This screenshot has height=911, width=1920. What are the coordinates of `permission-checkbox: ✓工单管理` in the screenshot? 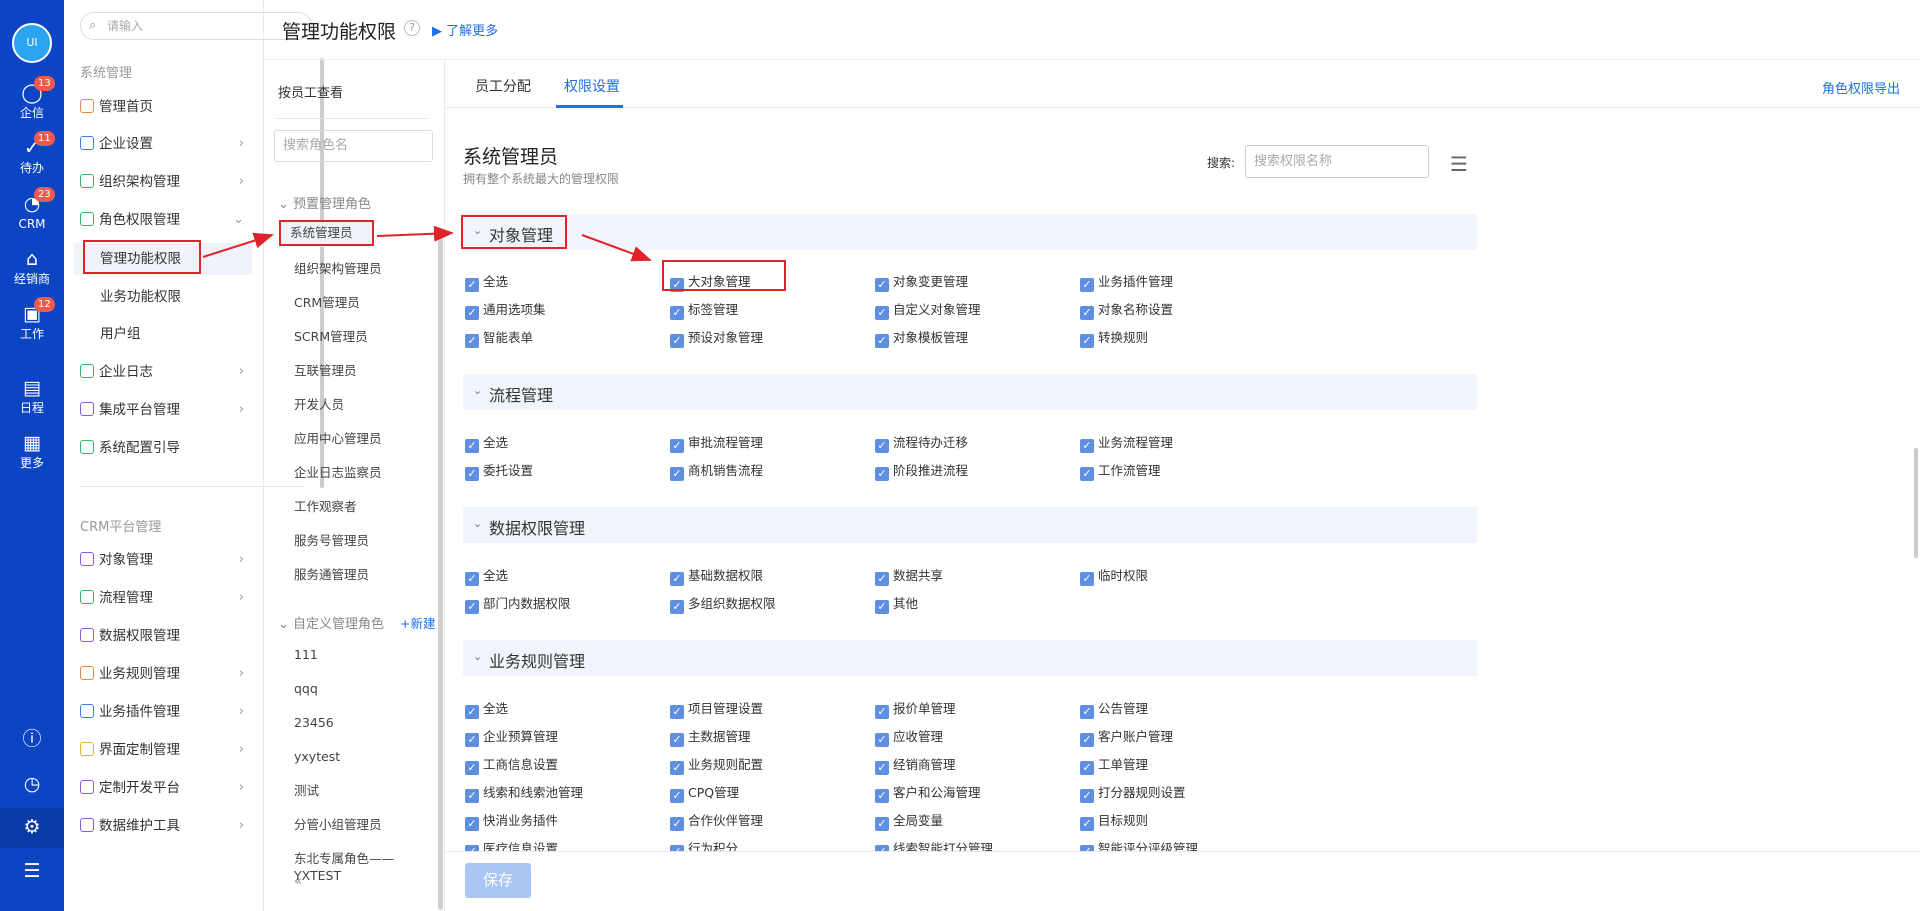 It's located at (1114, 764).